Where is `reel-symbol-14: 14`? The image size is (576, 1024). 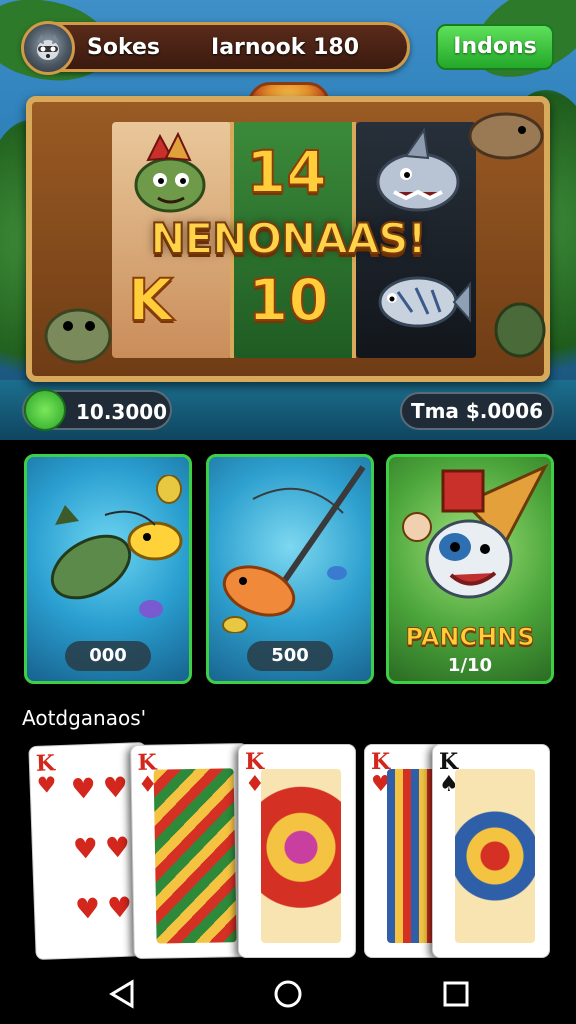
reel-symbol-14: 14 is located at coordinates (286, 172).